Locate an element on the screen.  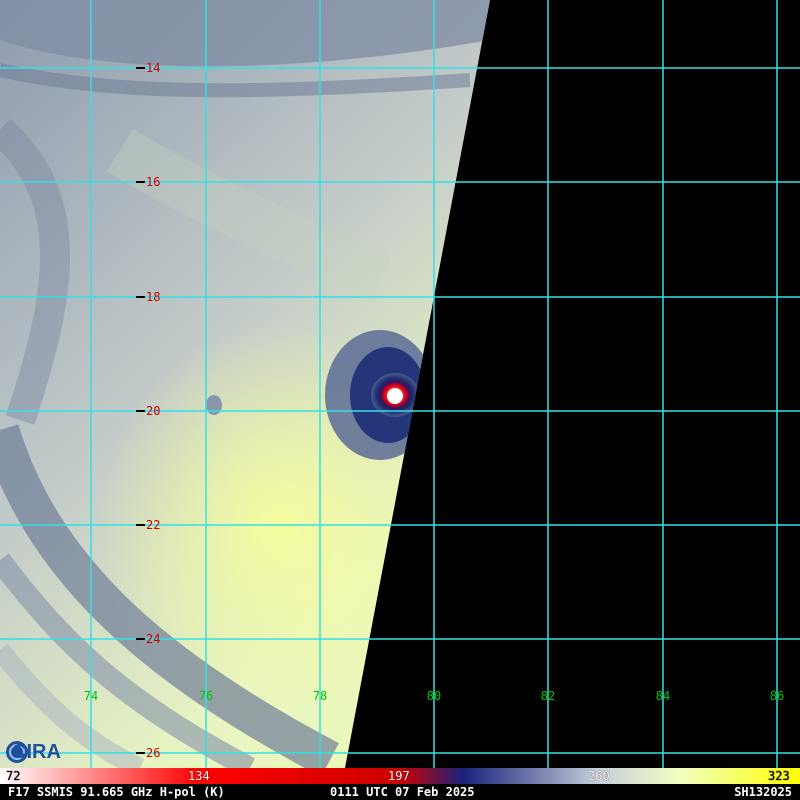
colorbar-tick: 72 is located at coordinates (13, 776).